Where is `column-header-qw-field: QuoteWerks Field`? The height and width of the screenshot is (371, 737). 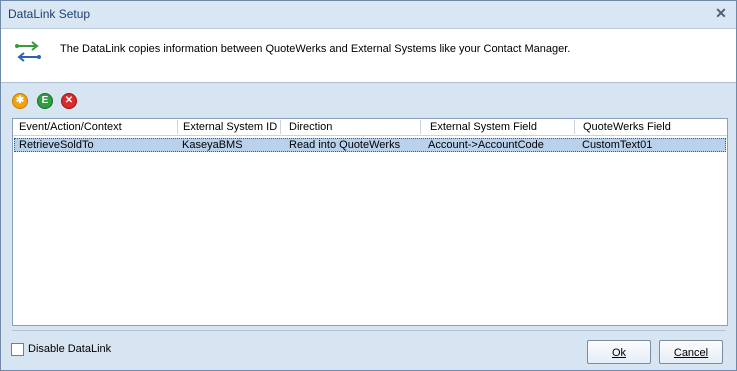 column-header-qw-field: QuoteWerks Field is located at coordinates (627, 127).